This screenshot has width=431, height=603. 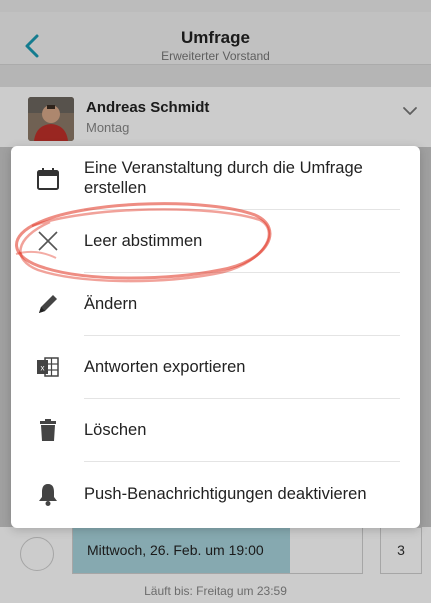 What do you see at coordinates (48, 304) in the screenshot?
I see `pencil-icon` at bounding box center [48, 304].